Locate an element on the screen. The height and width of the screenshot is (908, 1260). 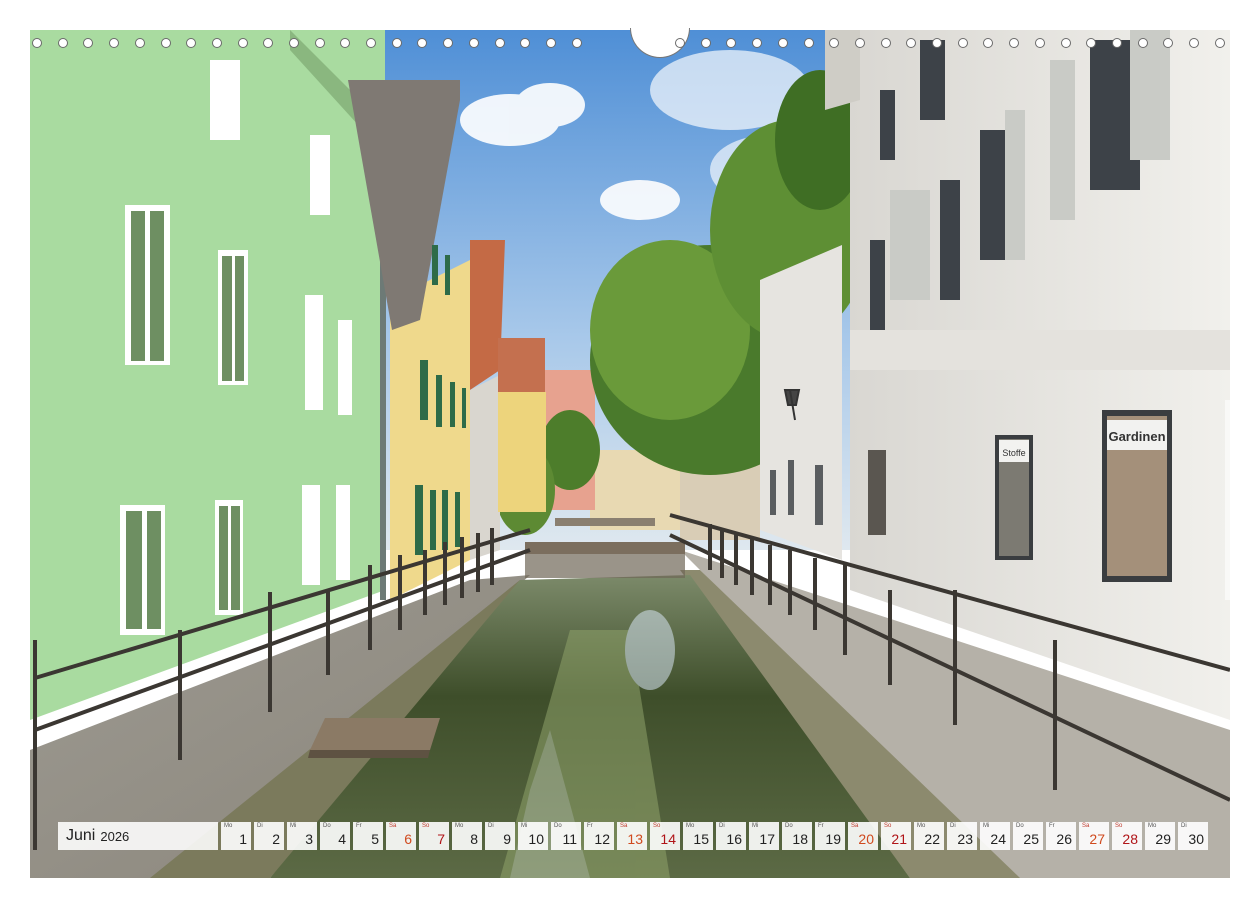
month-name: Juni is located at coordinates (81, 835).